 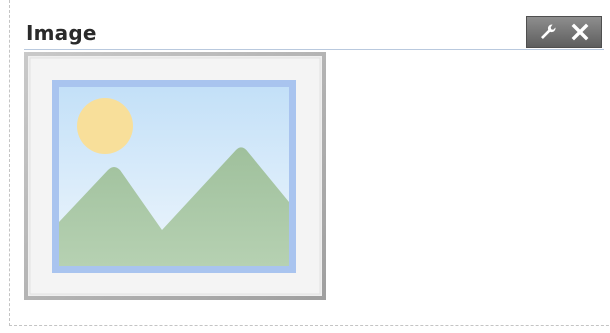 I want to click on web-part-header: Image, so click(x=314, y=33).